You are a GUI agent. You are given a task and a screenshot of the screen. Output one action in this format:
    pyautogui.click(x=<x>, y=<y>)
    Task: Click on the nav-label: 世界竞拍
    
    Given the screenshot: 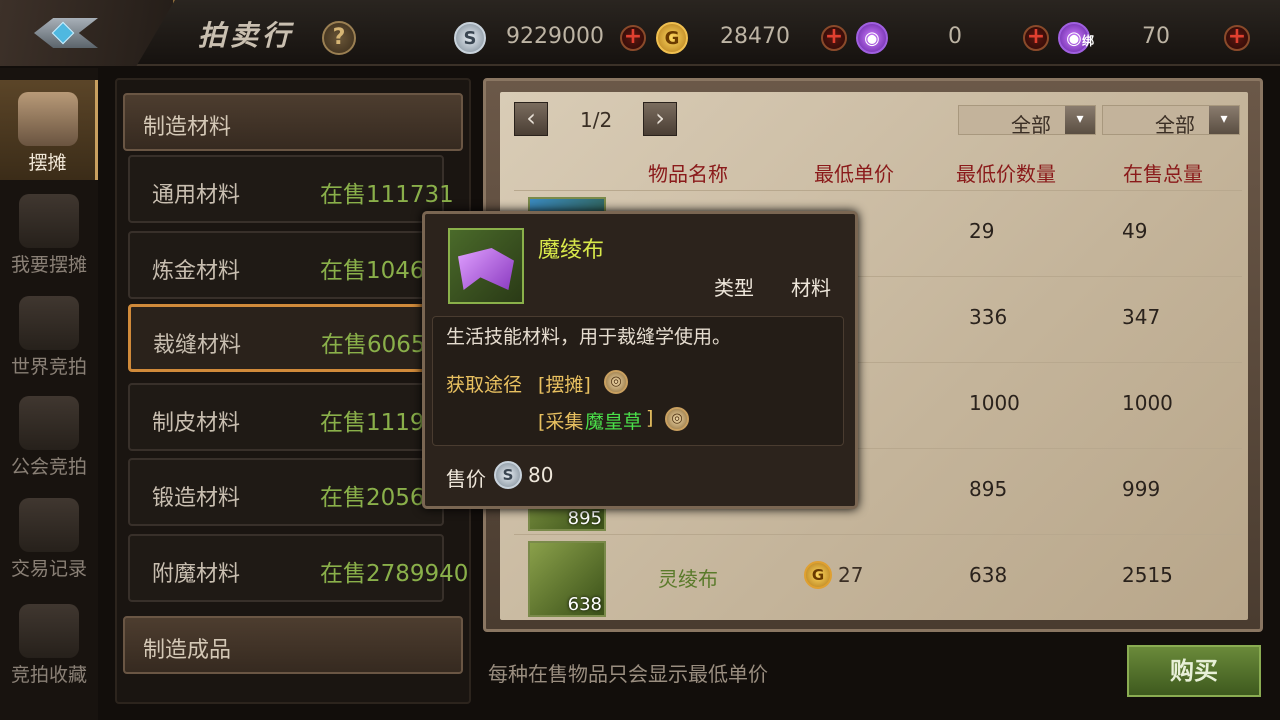 What is the action you would take?
    pyautogui.click(x=48, y=367)
    